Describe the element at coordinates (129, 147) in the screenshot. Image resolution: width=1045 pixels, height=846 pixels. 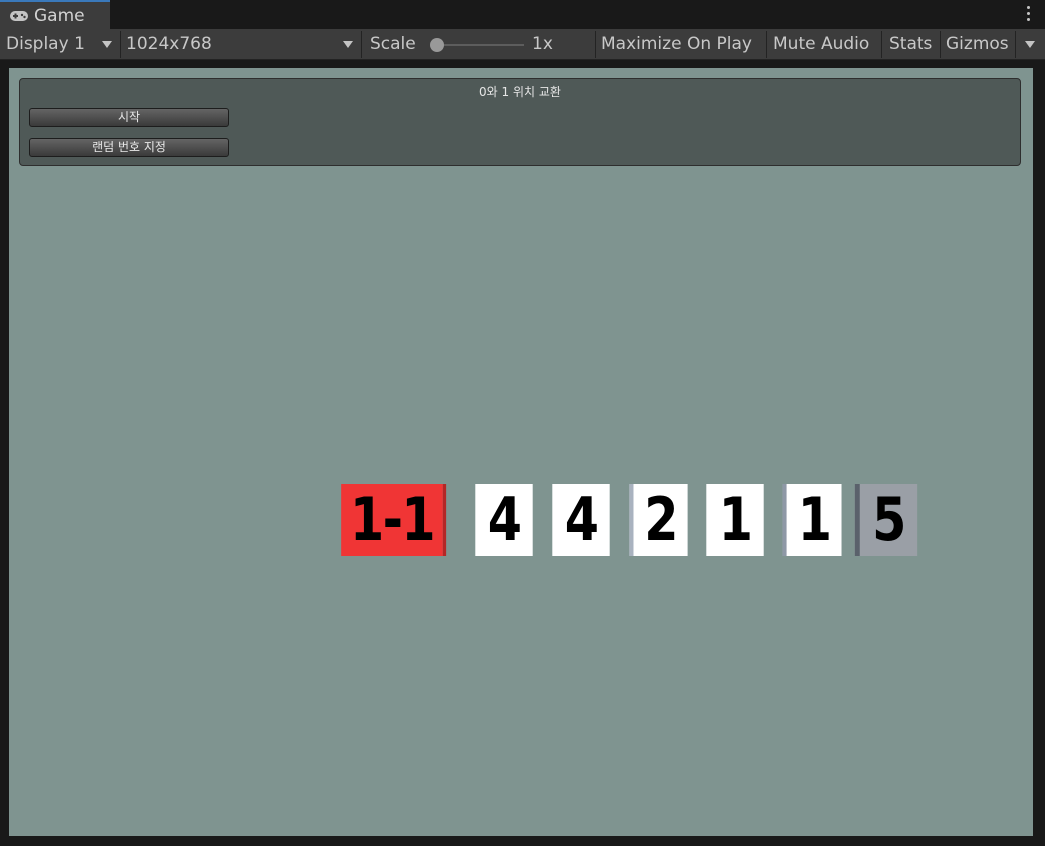
I see `random-number-button: 랜덤 번호 지정` at that location.